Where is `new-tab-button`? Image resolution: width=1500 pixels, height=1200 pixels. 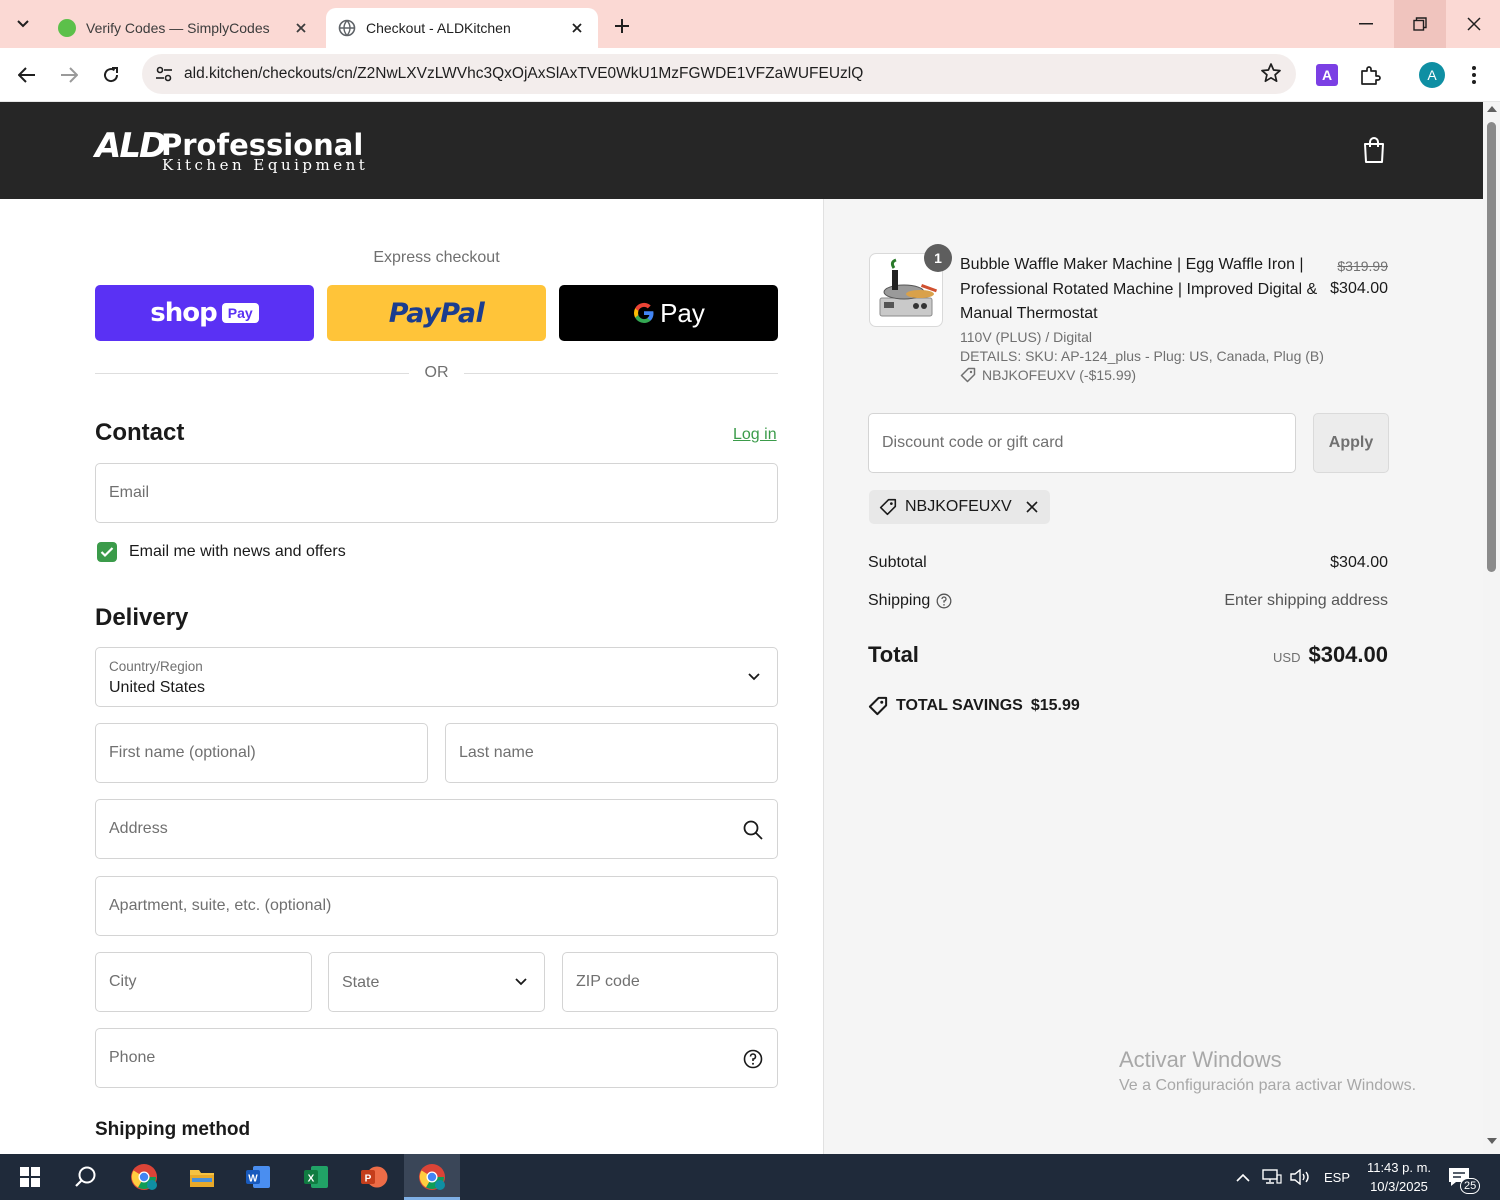 new-tab-button is located at coordinates (622, 26).